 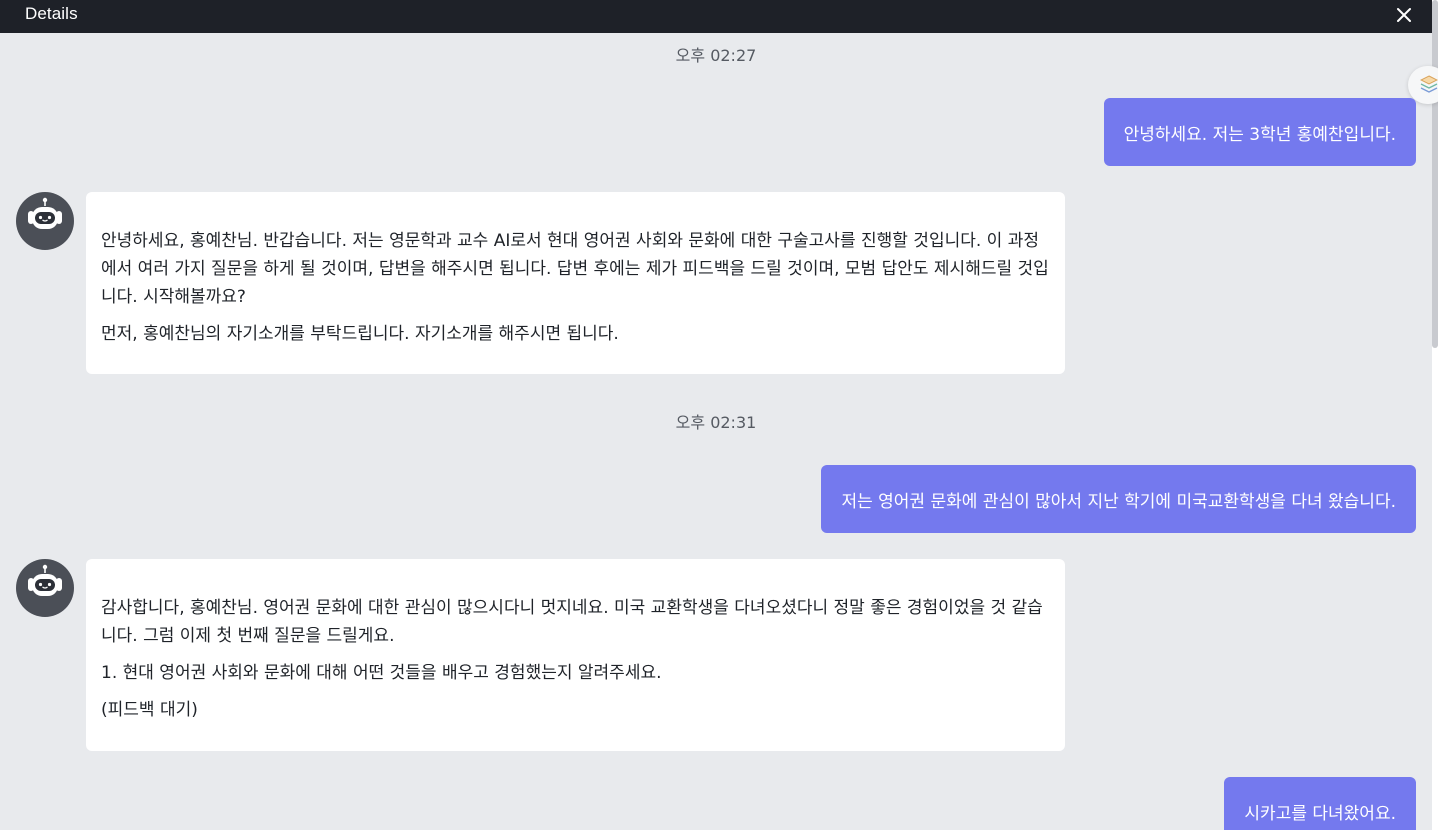 I want to click on title-bar: Details, so click(x=716, y=16).